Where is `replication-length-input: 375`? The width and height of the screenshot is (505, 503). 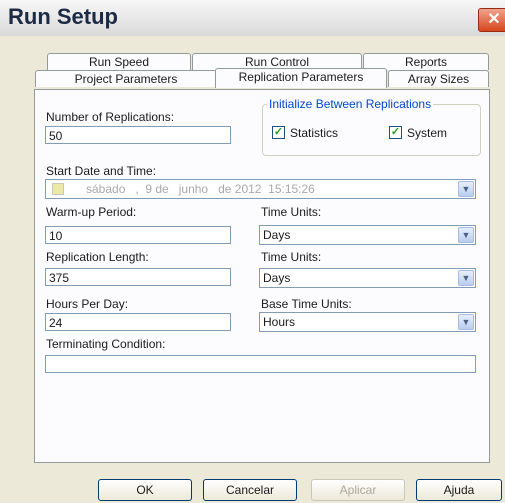 replication-length-input: 375 is located at coordinates (138, 277).